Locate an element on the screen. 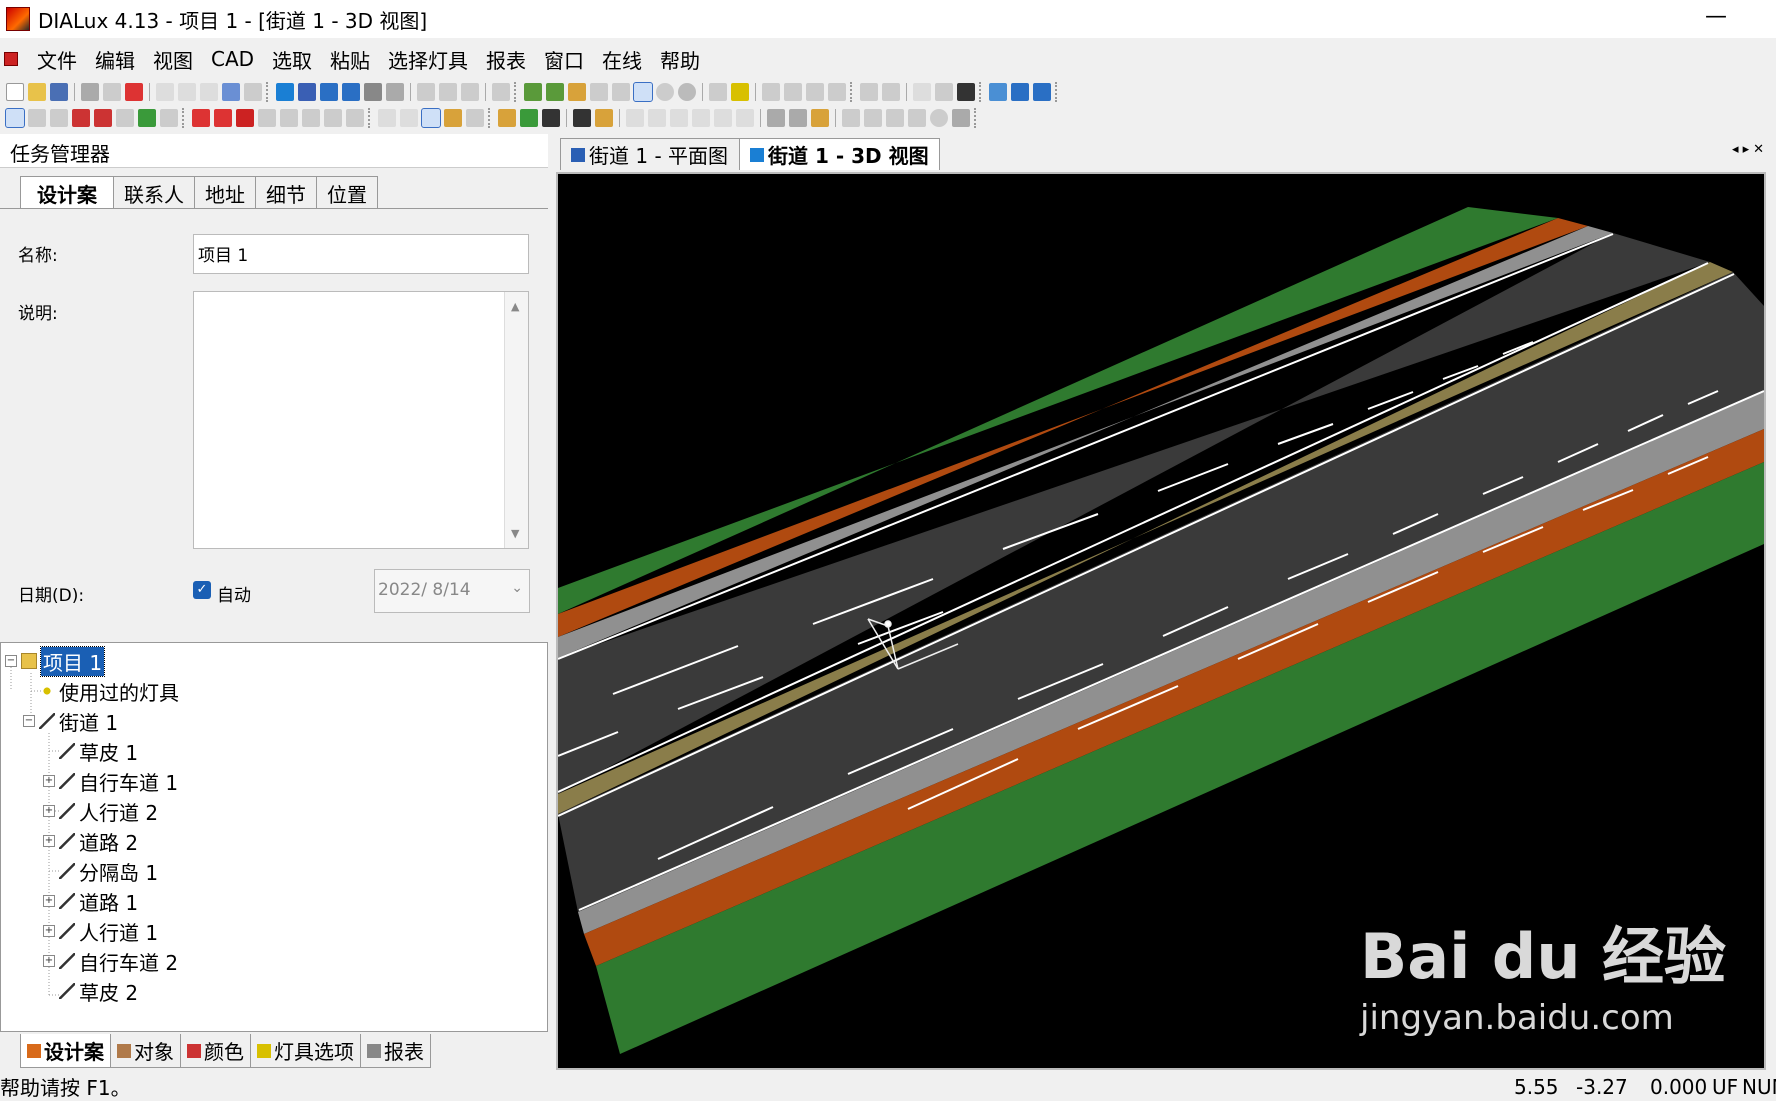 The height and width of the screenshot is (1101, 1776). tab-project: 设计案 is located at coordinates (67, 192).